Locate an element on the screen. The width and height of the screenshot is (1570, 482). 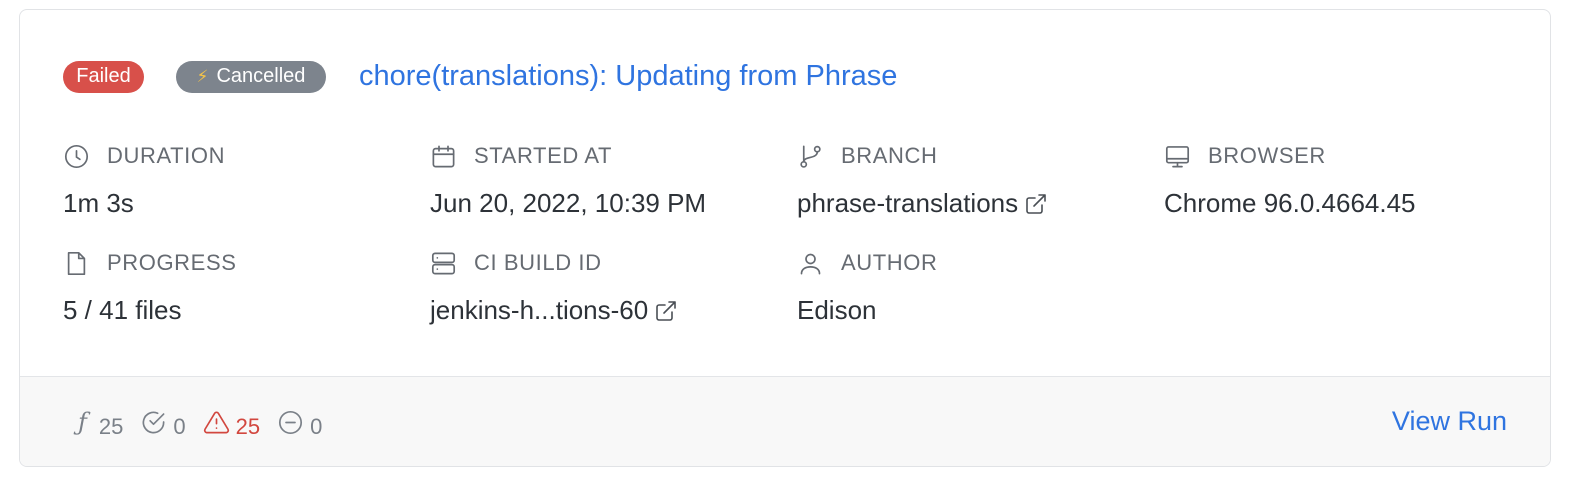
branch-item: BRANCH phrase-translations is located at coordinates (972, 180).